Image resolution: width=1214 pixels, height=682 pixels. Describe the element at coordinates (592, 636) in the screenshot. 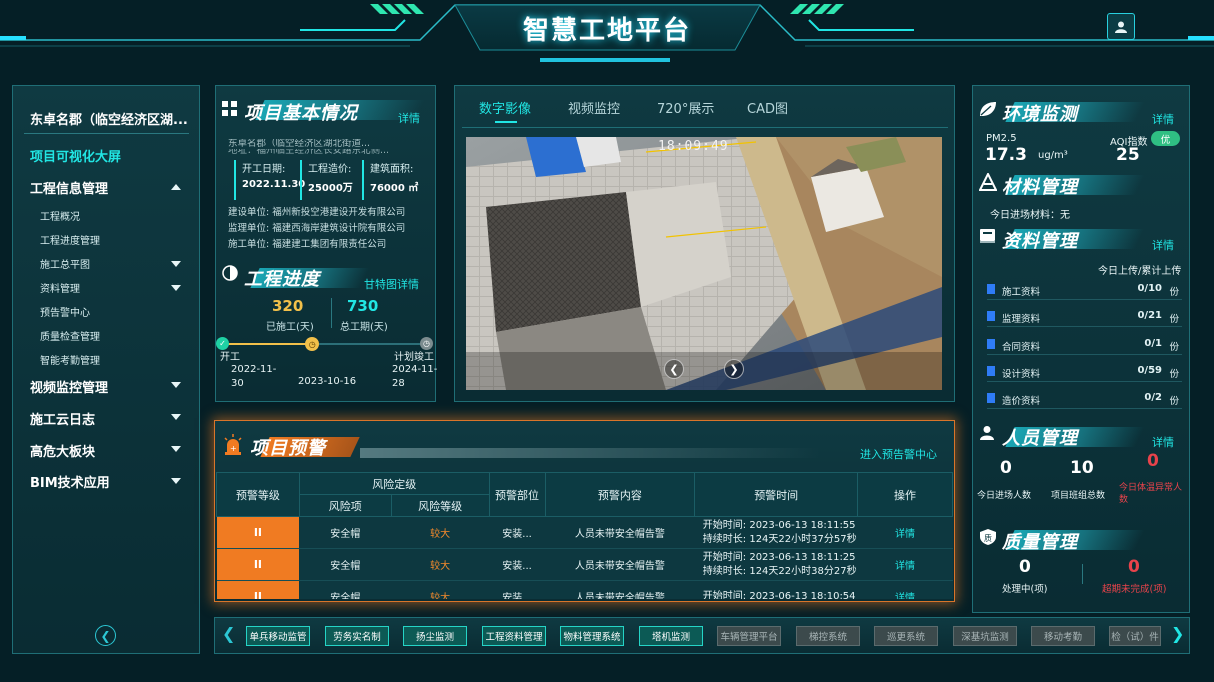

I see `quick-btn-material-system: 物料管理系统` at that location.